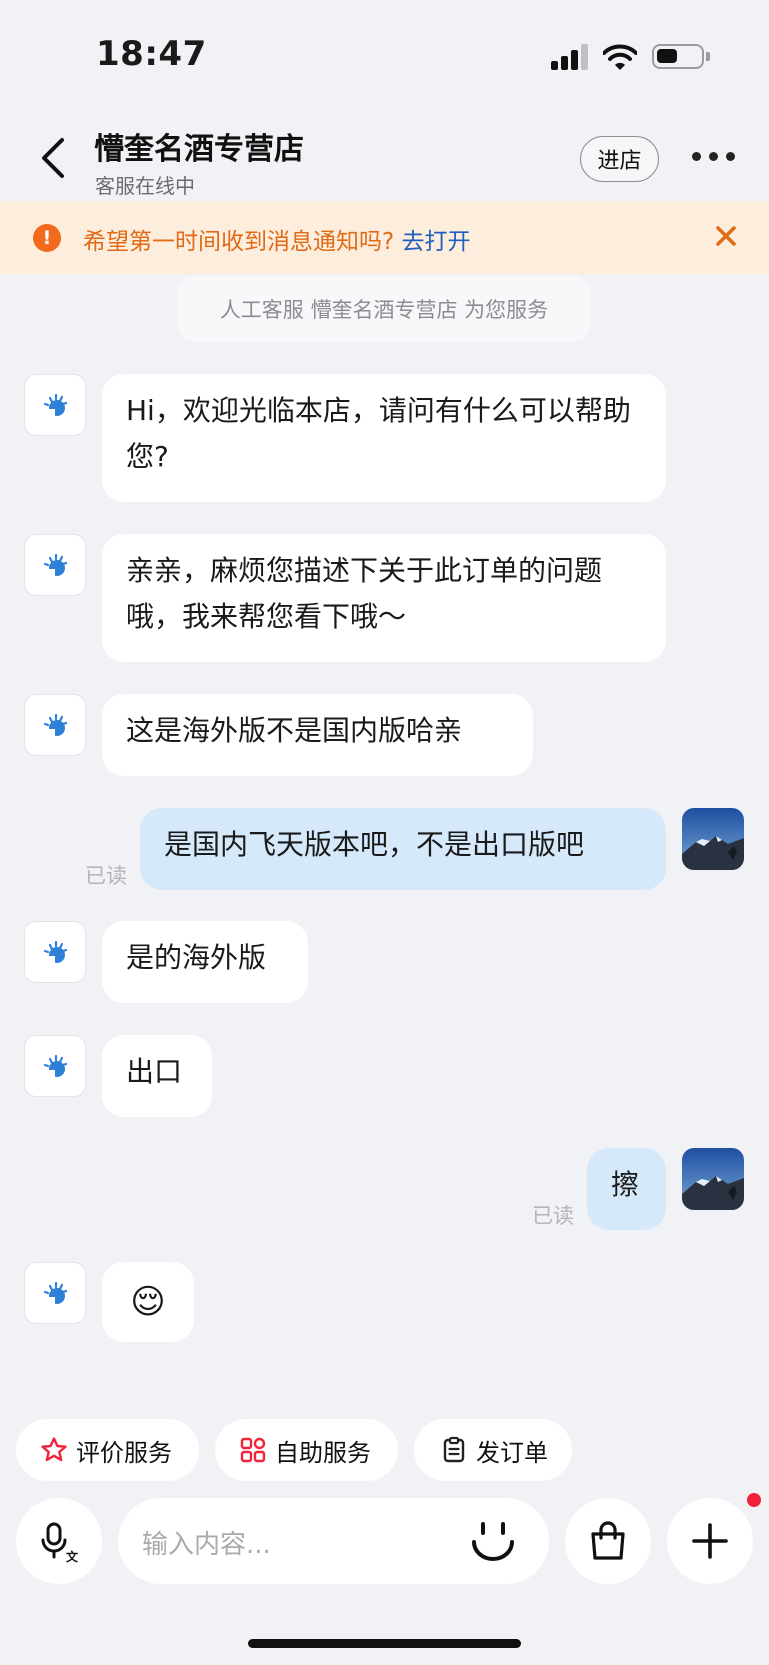 Image resolution: width=769 pixels, height=1665 pixels. Describe the element at coordinates (571, 57) in the screenshot. I see `cellular-signal-icon` at that location.